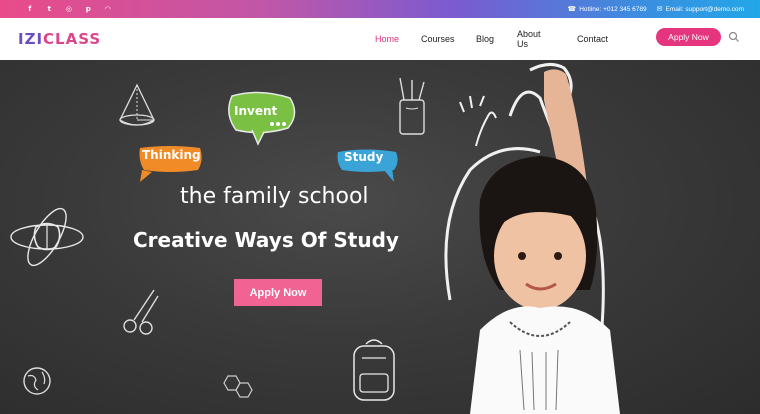 The width and height of the screenshot is (760, 414). Describe the element at coordinates (37, 381) in the screenshot. I see `globe-doodle-icon` at that location.